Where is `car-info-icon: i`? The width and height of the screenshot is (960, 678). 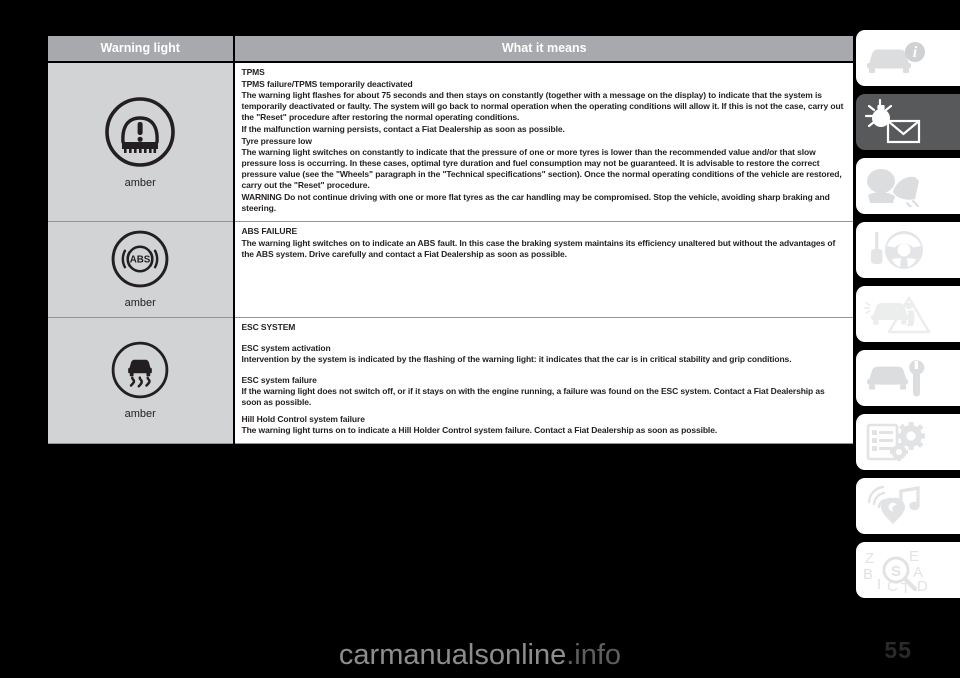
car-info-icon: i is located at coordinates (896, 58).